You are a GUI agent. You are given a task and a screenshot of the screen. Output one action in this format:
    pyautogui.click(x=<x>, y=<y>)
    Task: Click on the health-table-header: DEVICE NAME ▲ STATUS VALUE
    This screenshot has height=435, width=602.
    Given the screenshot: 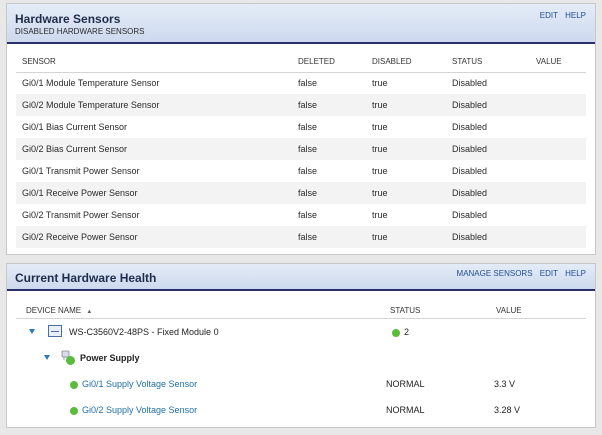 What is the action you would take?
    pyautogui.click(x=301, y=310)
    